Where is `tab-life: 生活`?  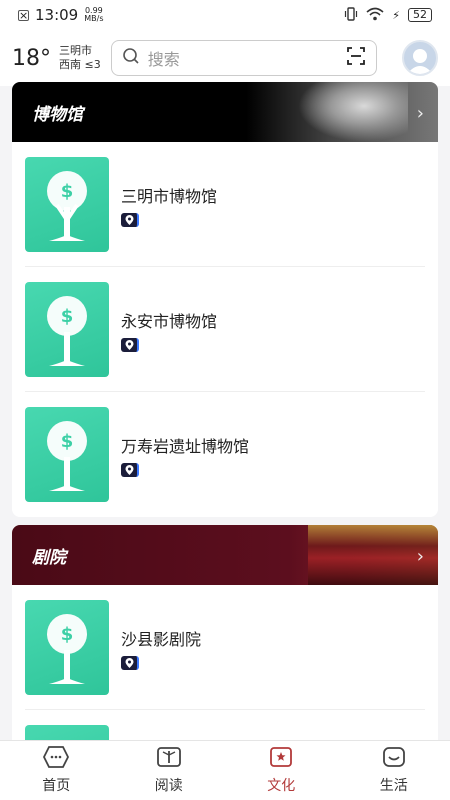
tab-life: 生活 is located at coordinates (394, 770).